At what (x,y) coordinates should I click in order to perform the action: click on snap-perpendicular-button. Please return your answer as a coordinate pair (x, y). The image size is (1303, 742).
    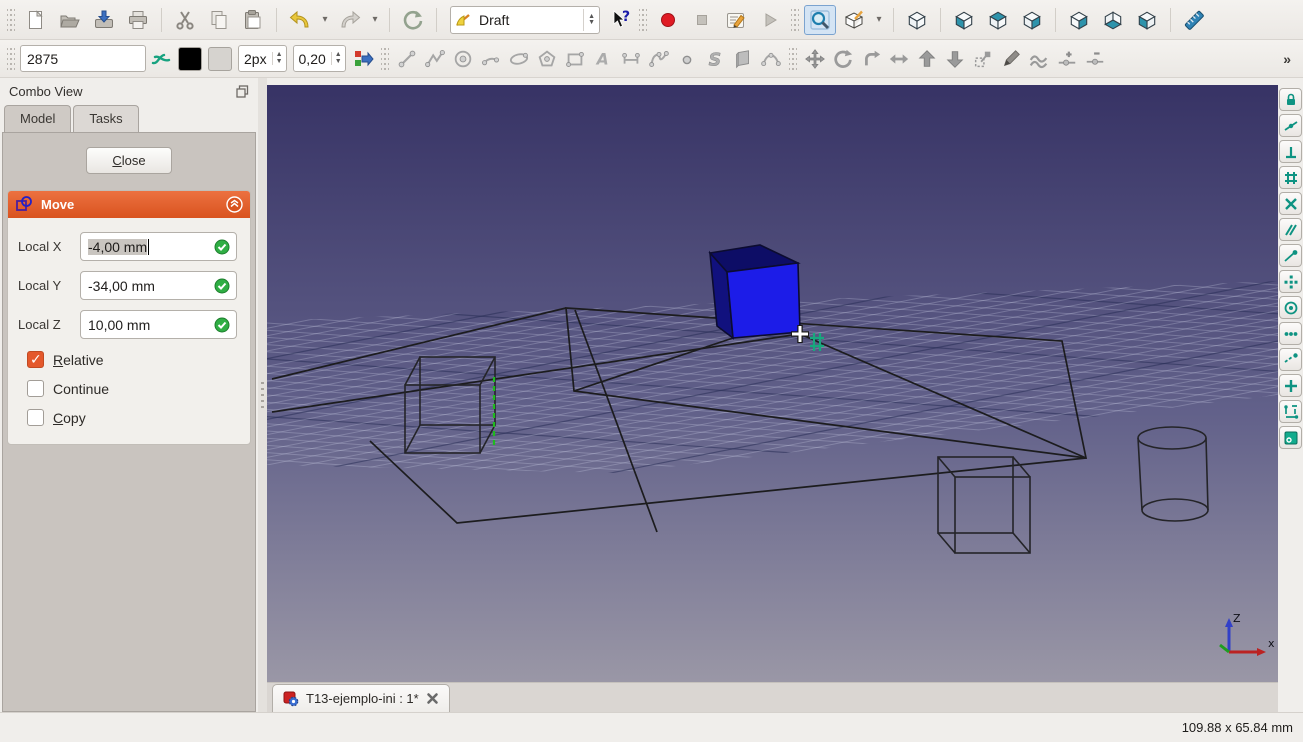
    Looking at the image, I should click on (1290, 151).